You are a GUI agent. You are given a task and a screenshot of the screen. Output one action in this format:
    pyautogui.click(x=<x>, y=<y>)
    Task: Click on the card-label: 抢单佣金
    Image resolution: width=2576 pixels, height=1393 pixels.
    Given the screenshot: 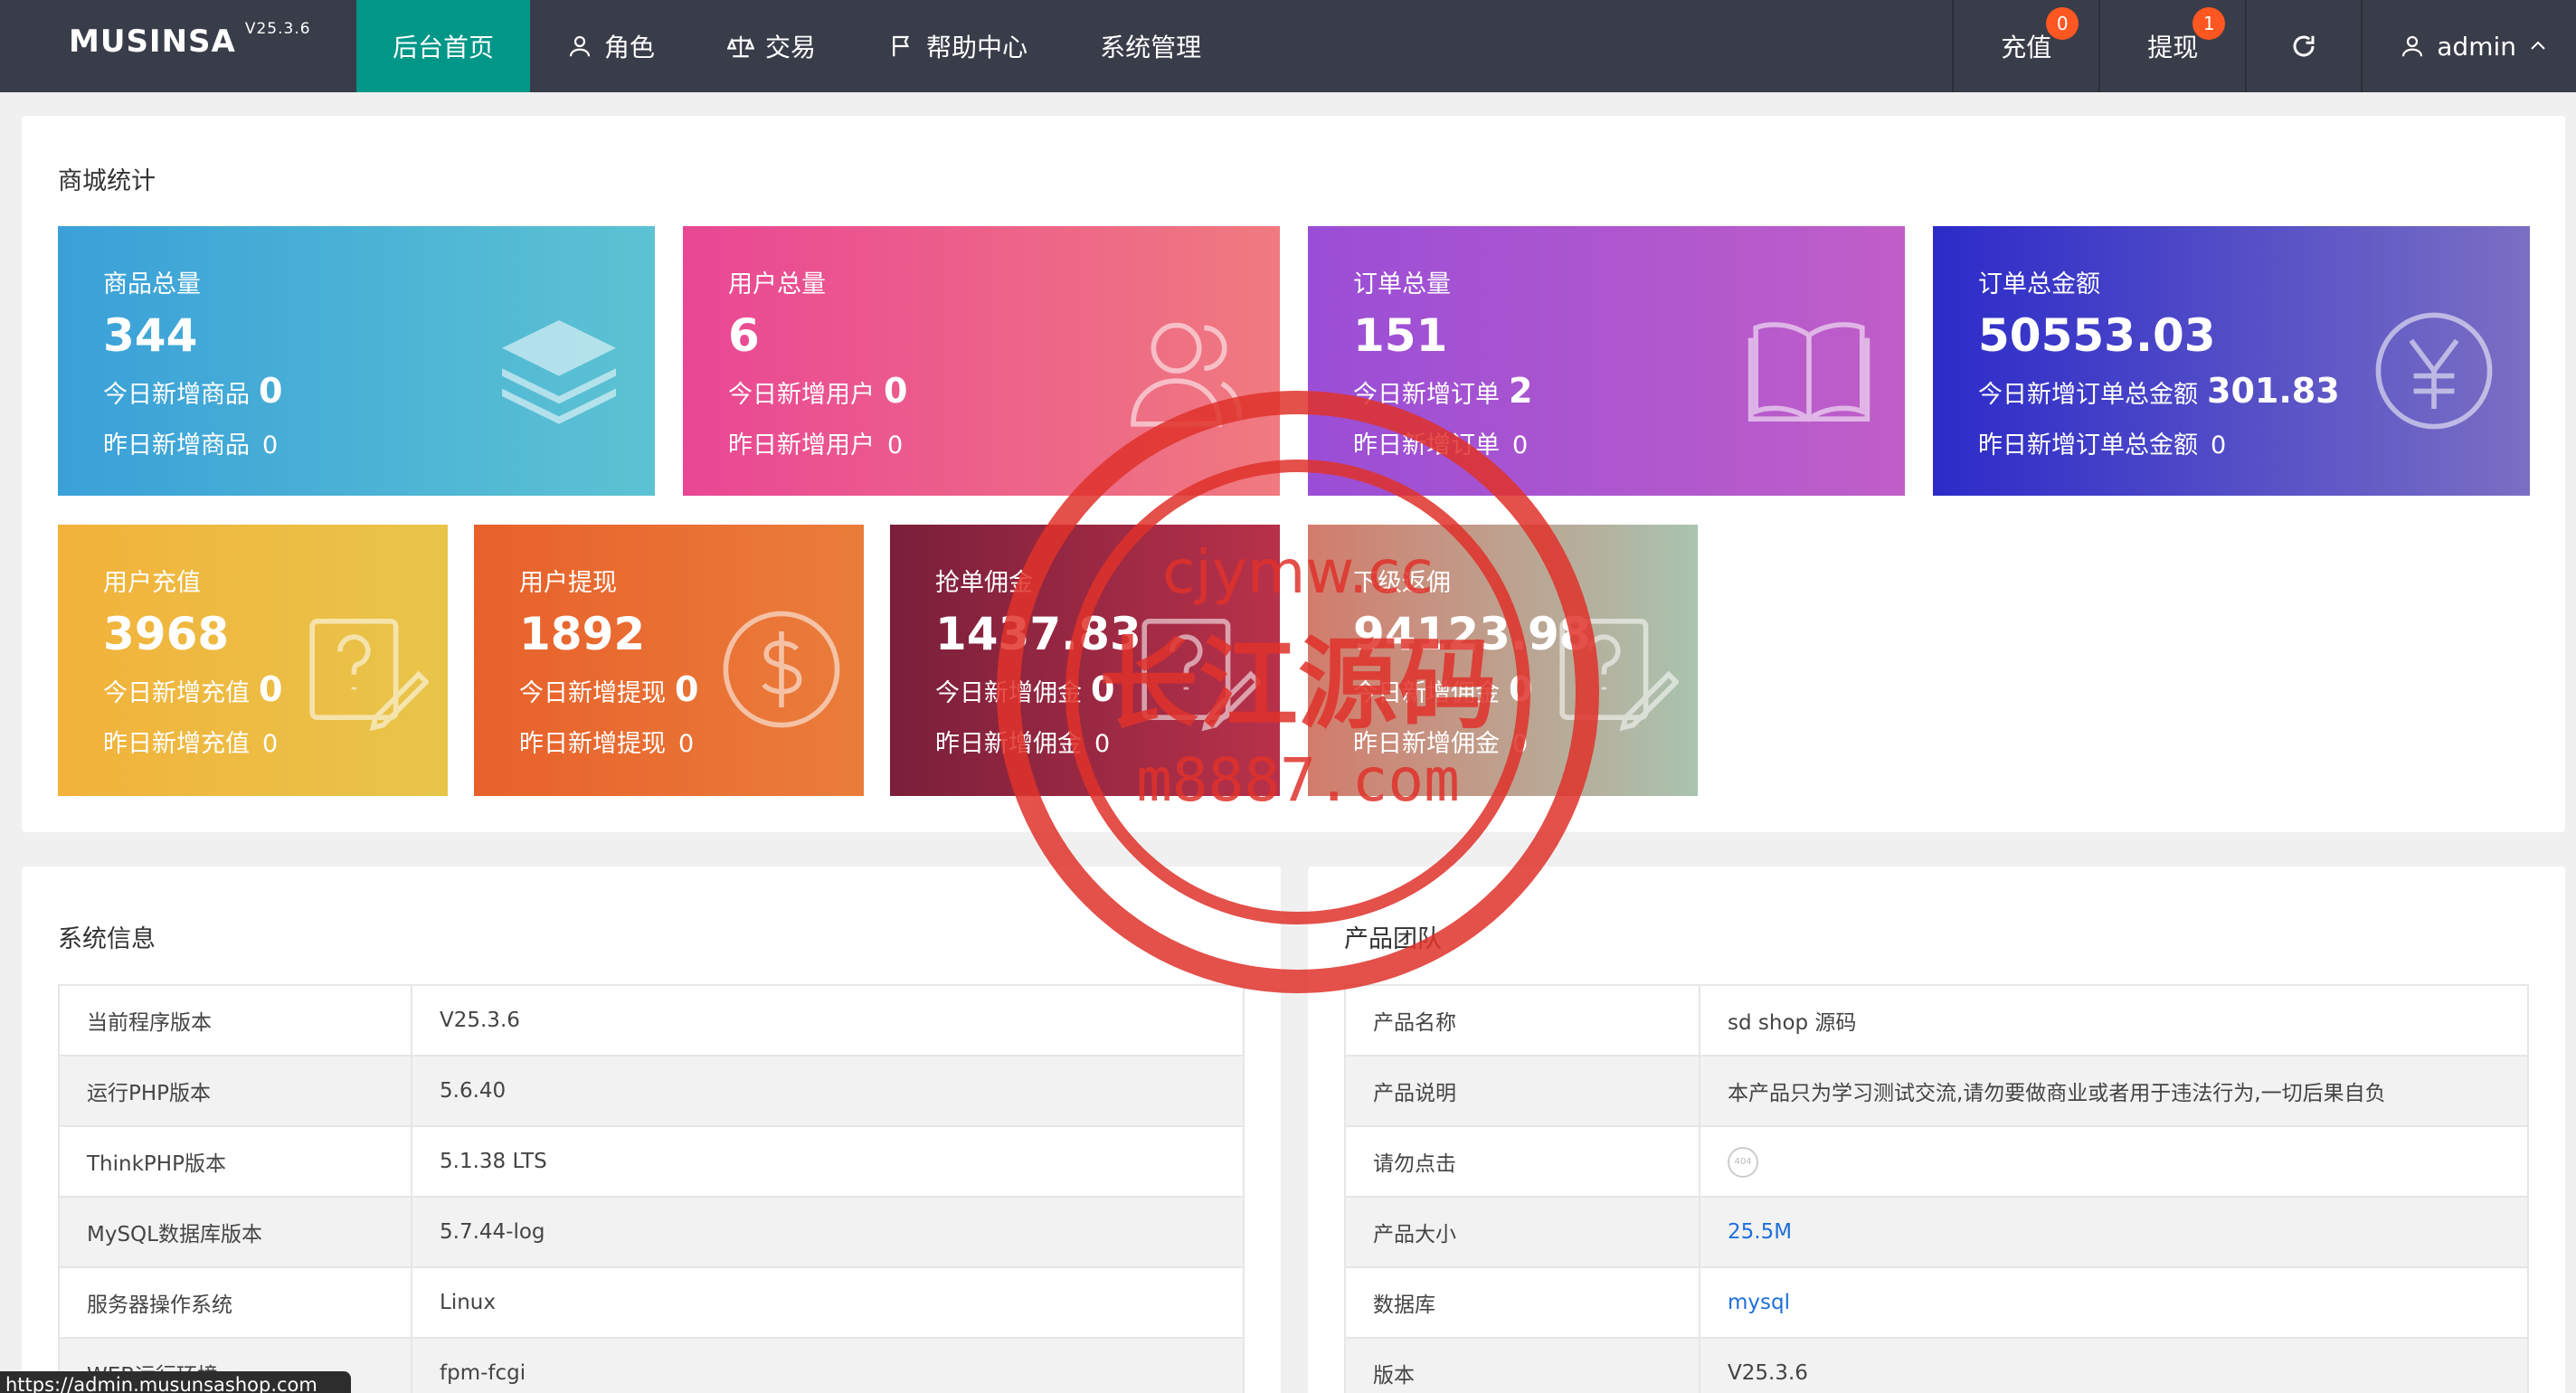 What is the action you would take?
    pyautogui.click(x=984, y=583)
    